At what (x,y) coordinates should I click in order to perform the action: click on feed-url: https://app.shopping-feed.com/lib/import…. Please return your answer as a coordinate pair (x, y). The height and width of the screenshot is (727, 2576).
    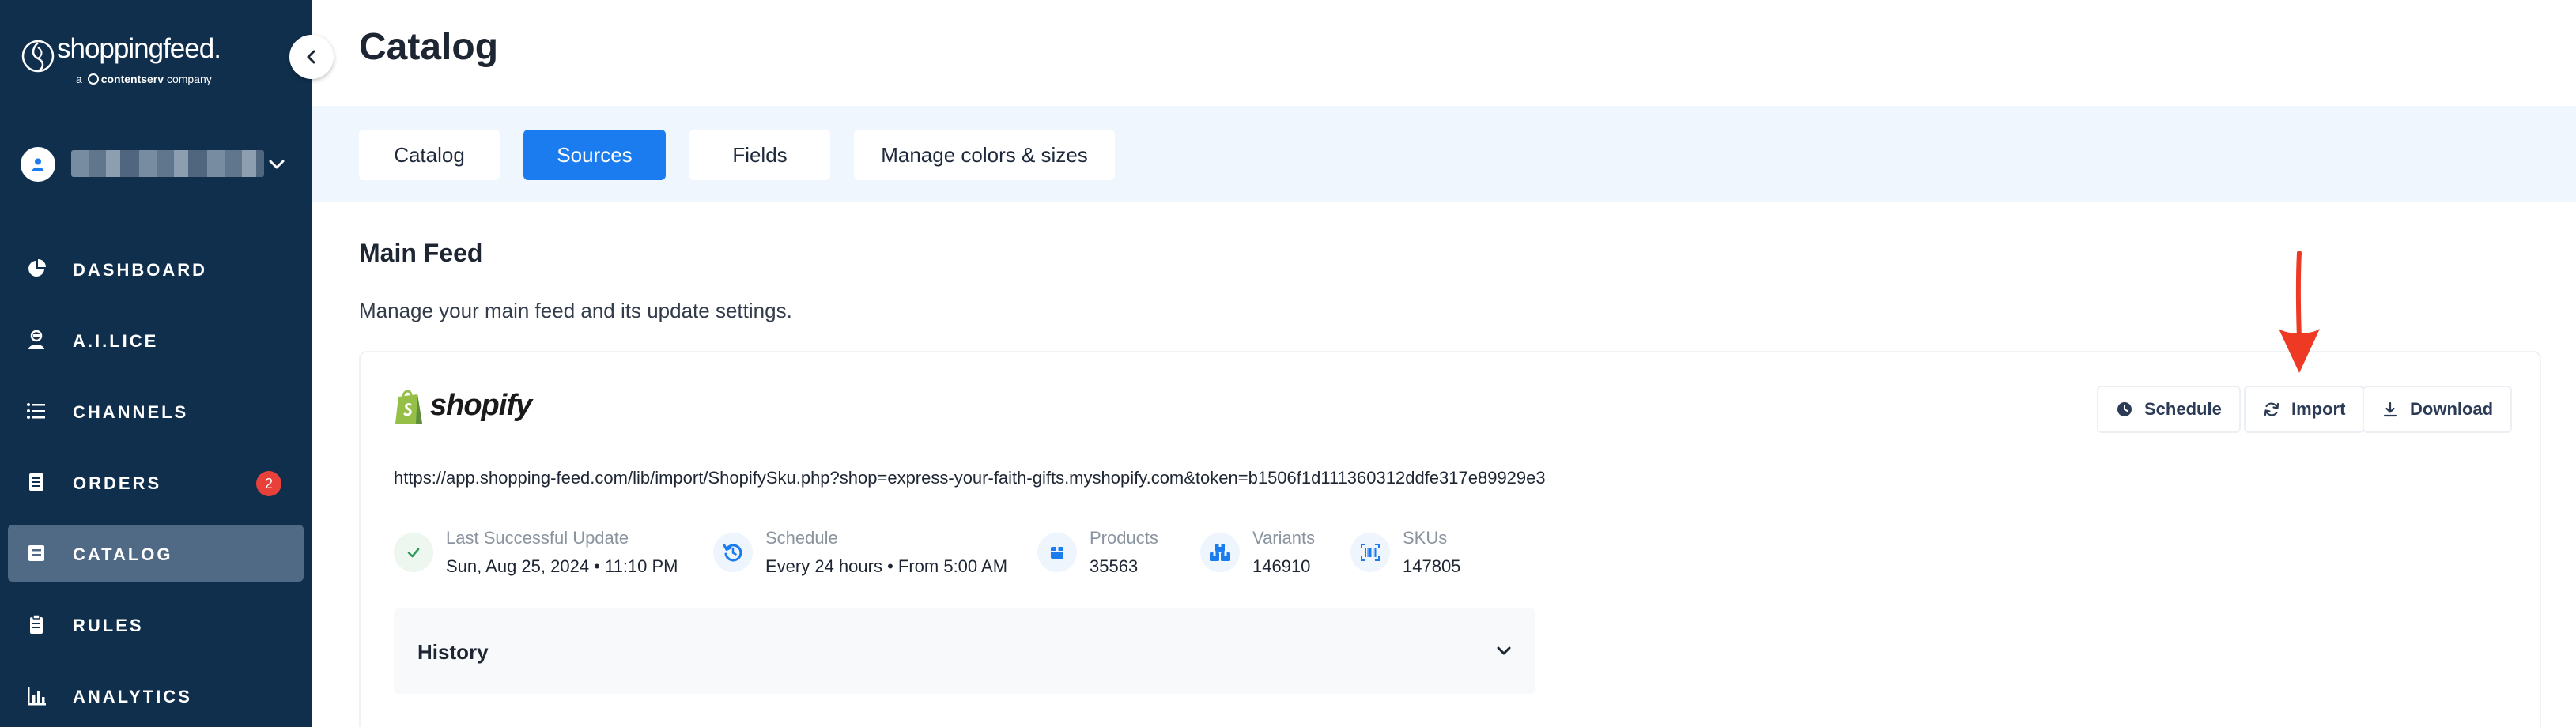
    Looking at the image, I should click on (970, 478).